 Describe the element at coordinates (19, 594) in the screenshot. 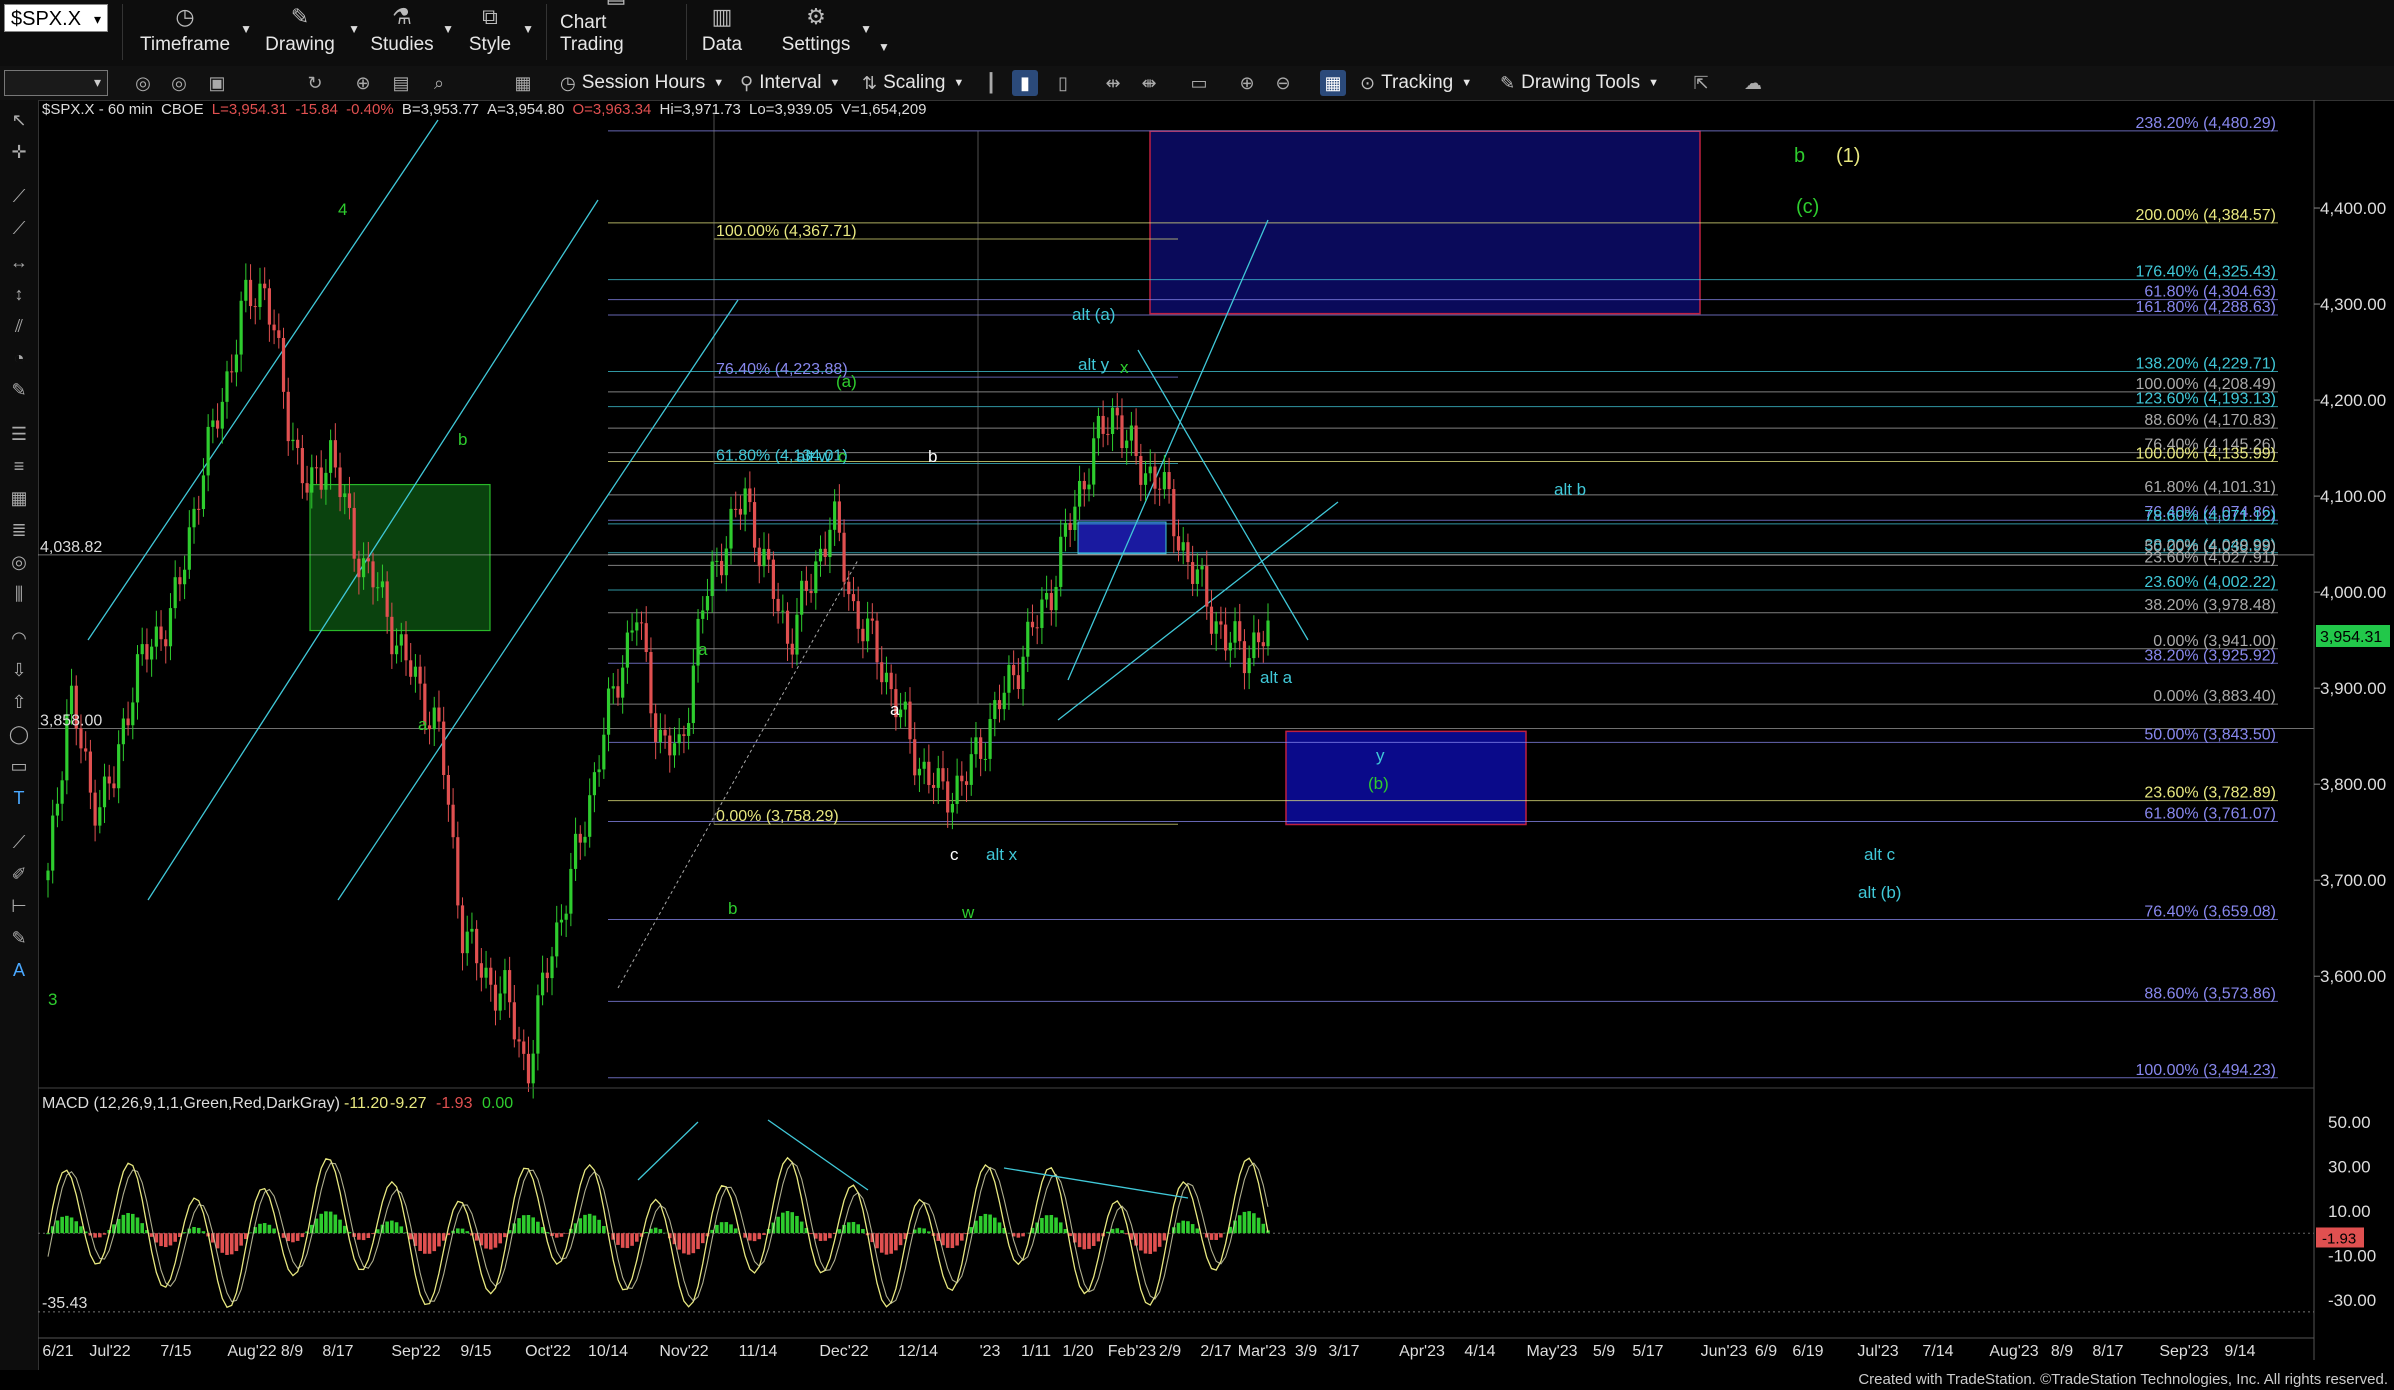

I see `speed-lines-icon: ⫼` at that location.